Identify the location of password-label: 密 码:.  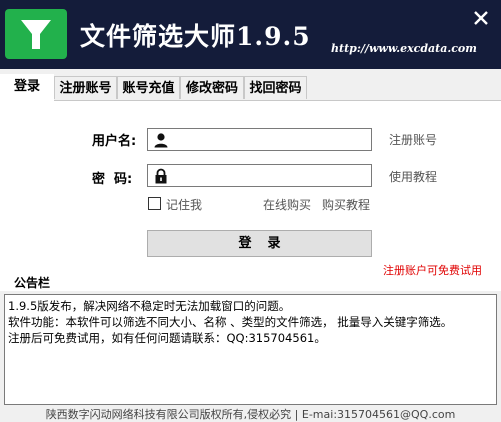
(112, 179).